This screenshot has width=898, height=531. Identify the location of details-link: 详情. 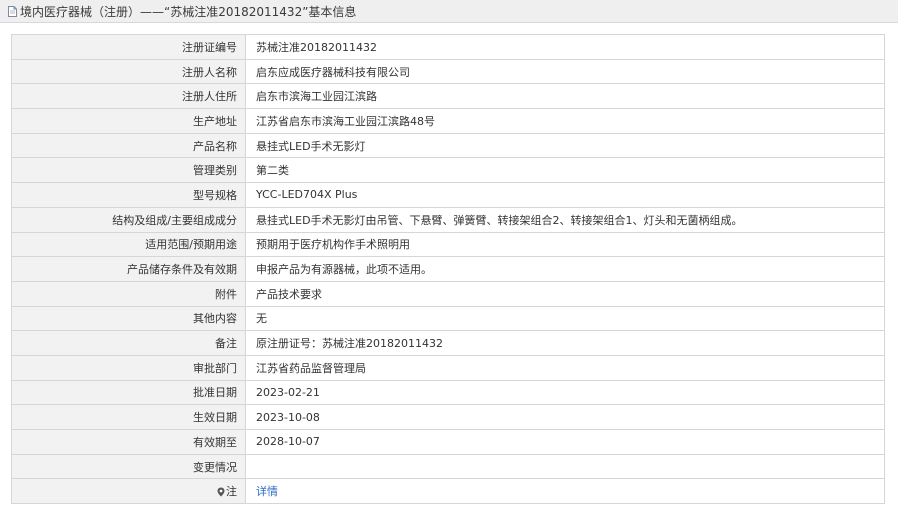
(267, 491).